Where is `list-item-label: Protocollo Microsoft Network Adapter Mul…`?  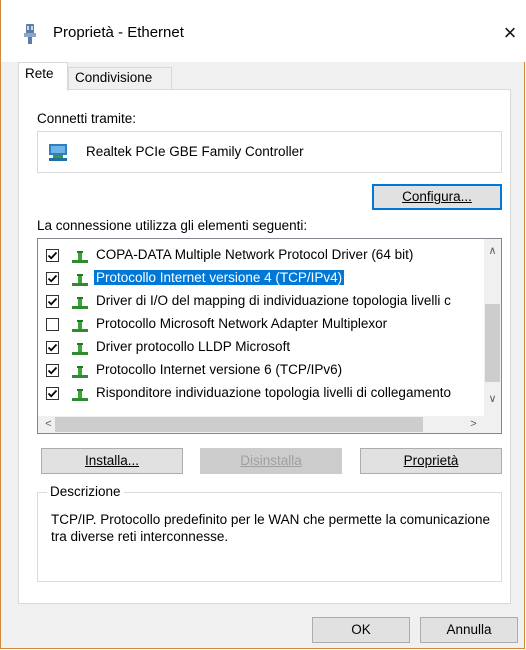 list-item-label: Protocollo Microsoft Network Adapter Mul… is located at coordinates (242, 323).